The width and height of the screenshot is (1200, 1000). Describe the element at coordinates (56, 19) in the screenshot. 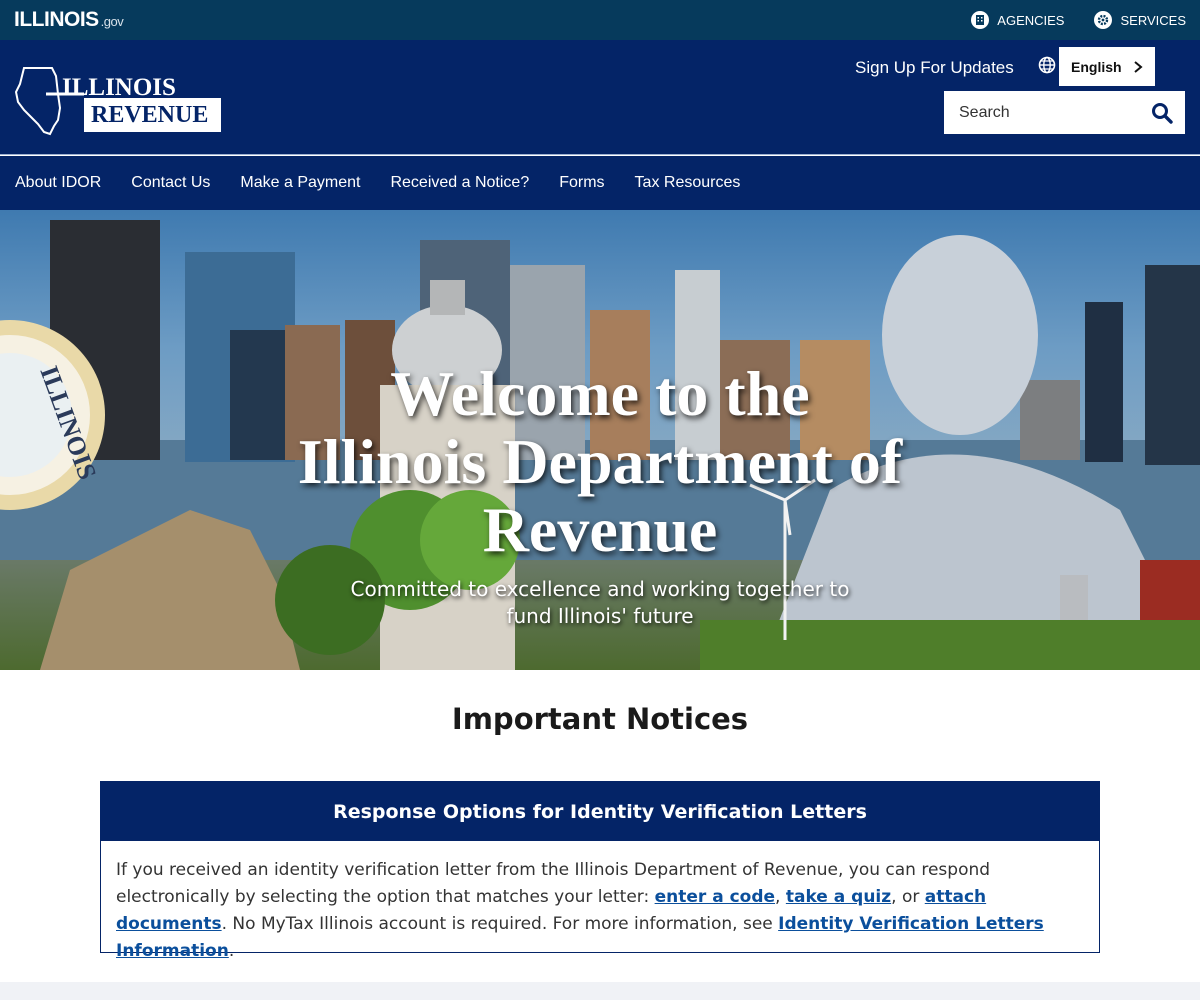

I see `illinois-gov-brand: ILLINOIS` at that location.